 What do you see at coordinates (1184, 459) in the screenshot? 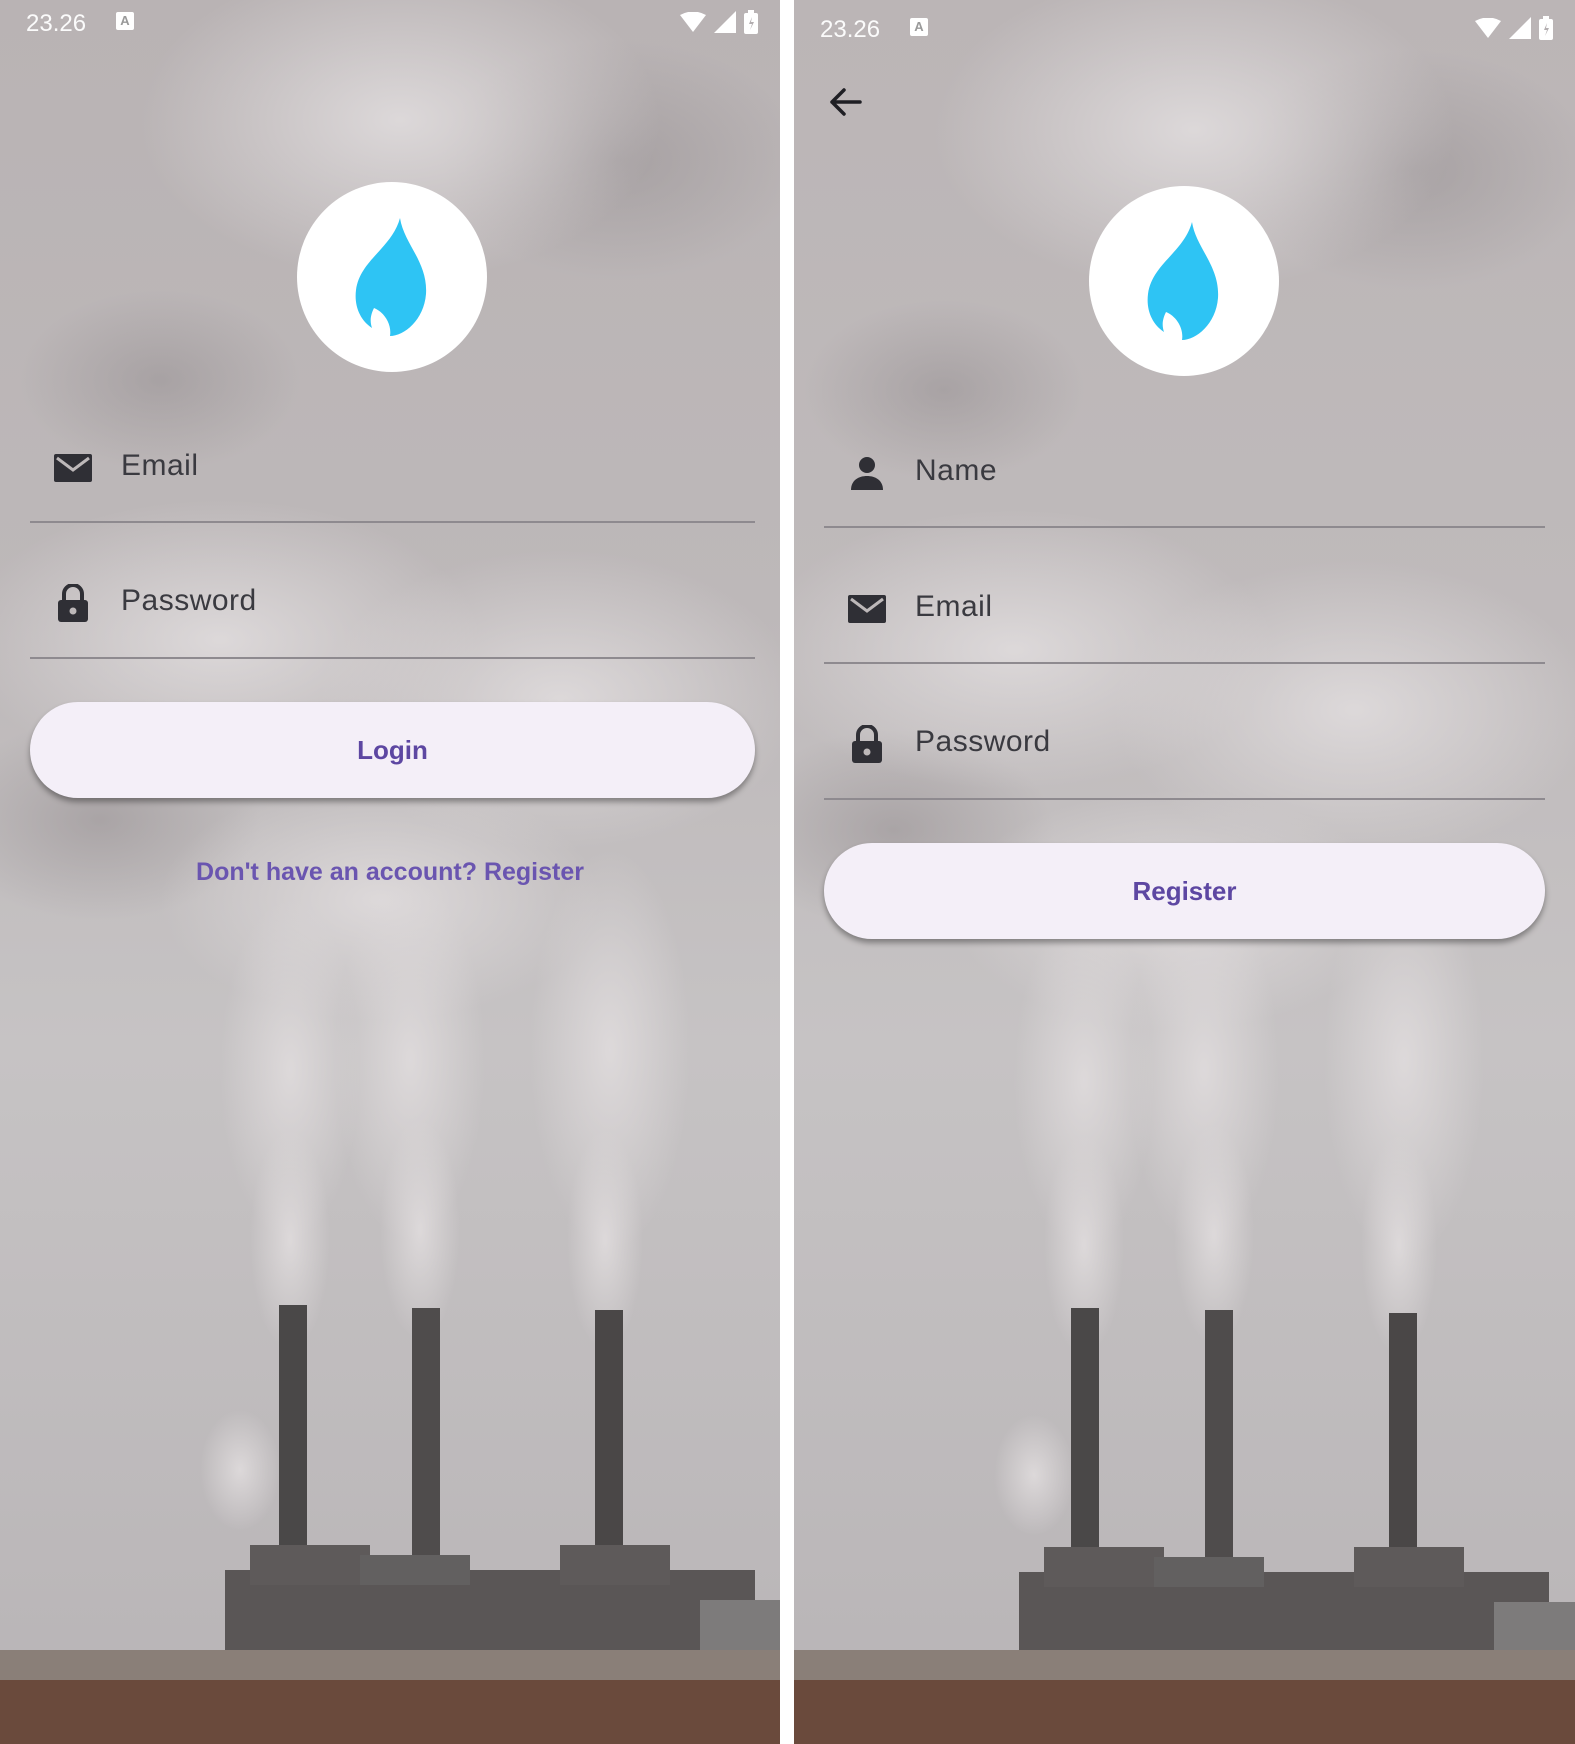
I see `name-field: Name` at bounding box center [1184, 459].